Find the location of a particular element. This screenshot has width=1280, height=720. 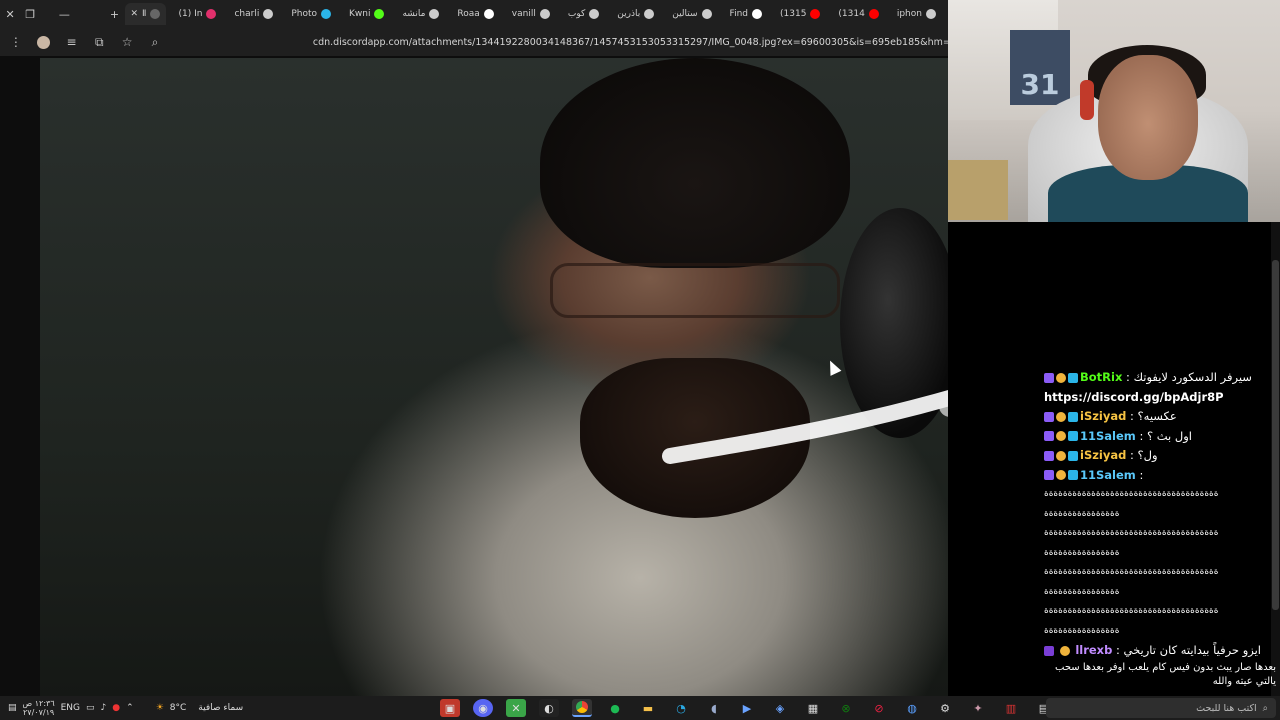

tab-active: ✕ Ⅱ is located at coordinates (145, 14).